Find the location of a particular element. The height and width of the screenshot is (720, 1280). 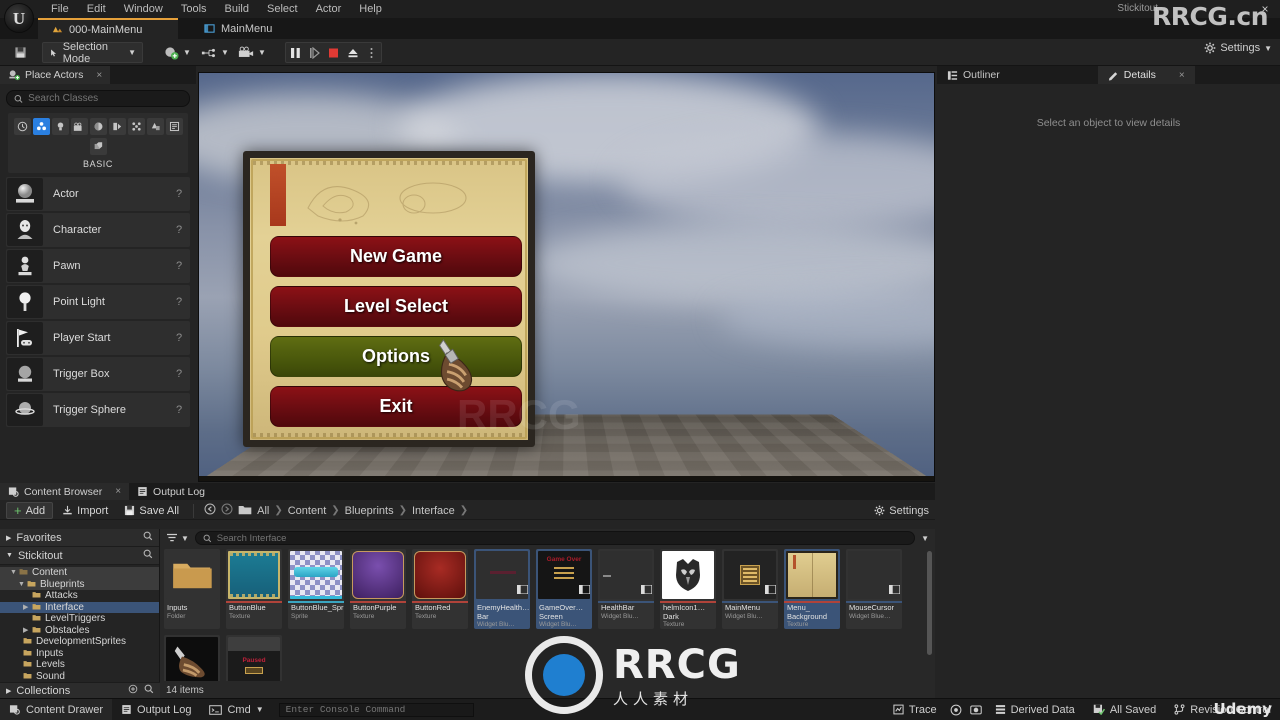

trace-snapshot-button is located at coordinates (976, 709).